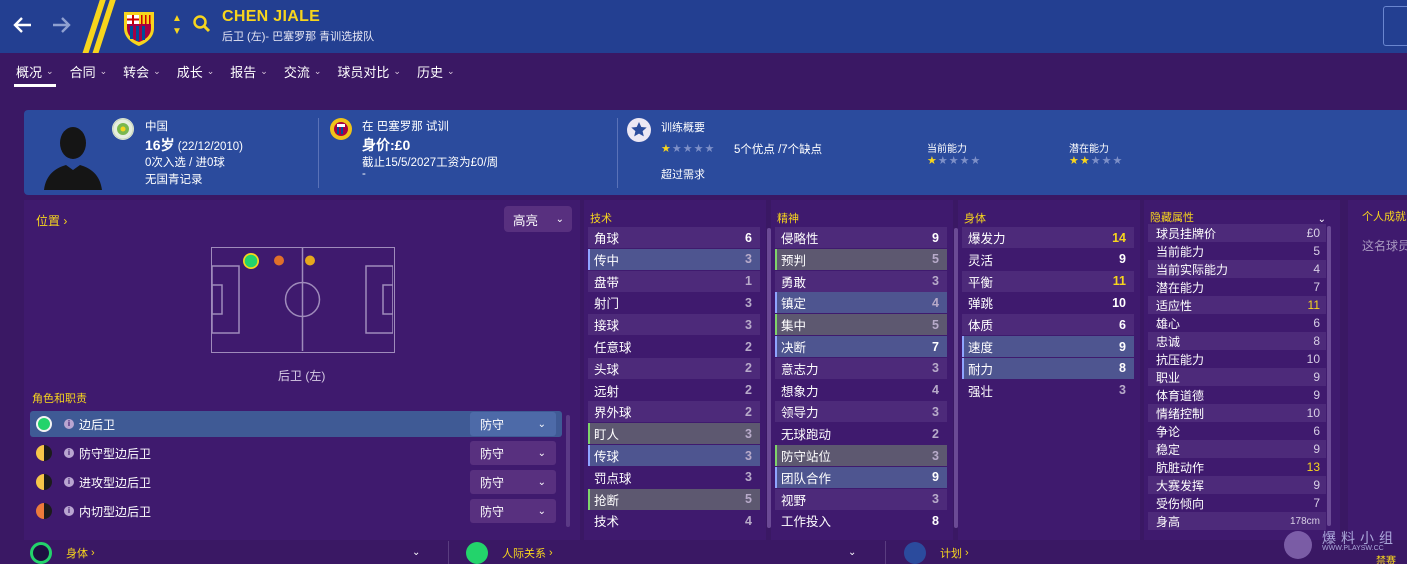 The height and width of the screenshot is (564, 1407). Describe the element at coordinates (1237, 341) in the screenshot. I see `hidden-attribute-row: 忠诚 8` at that location.